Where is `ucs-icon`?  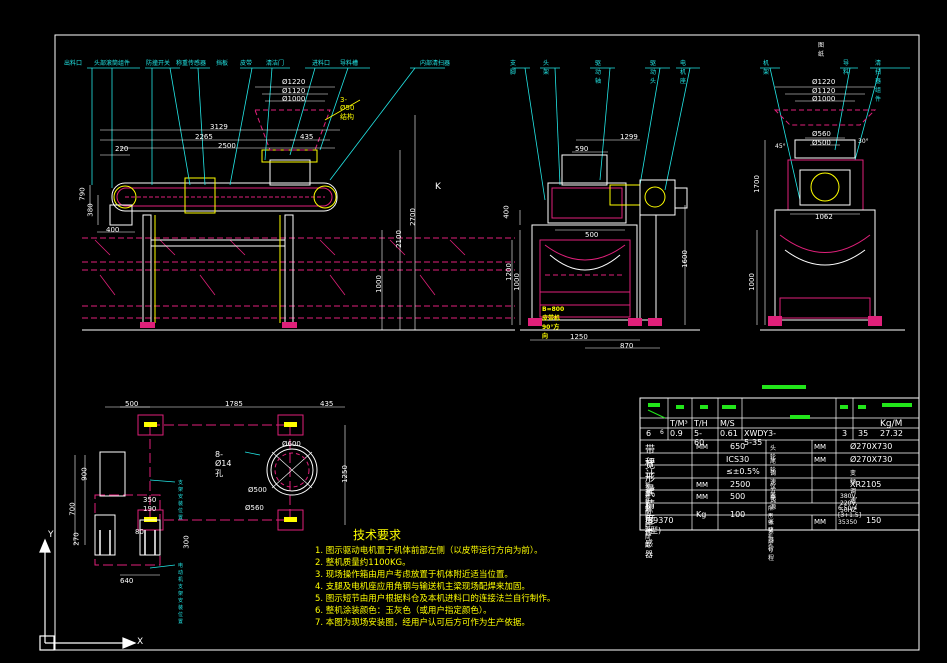
ucs-icon is located at coordinates (88, 594).